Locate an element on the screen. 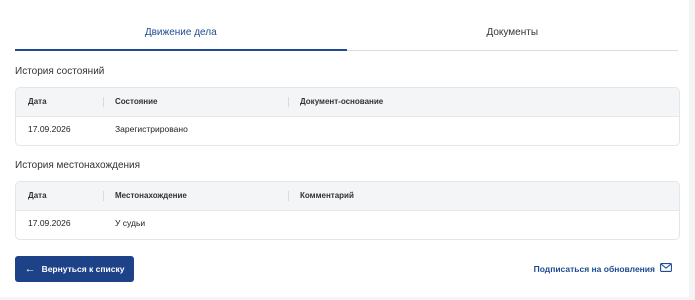  tab-documents: Документы is located at coordinates (513, 36).